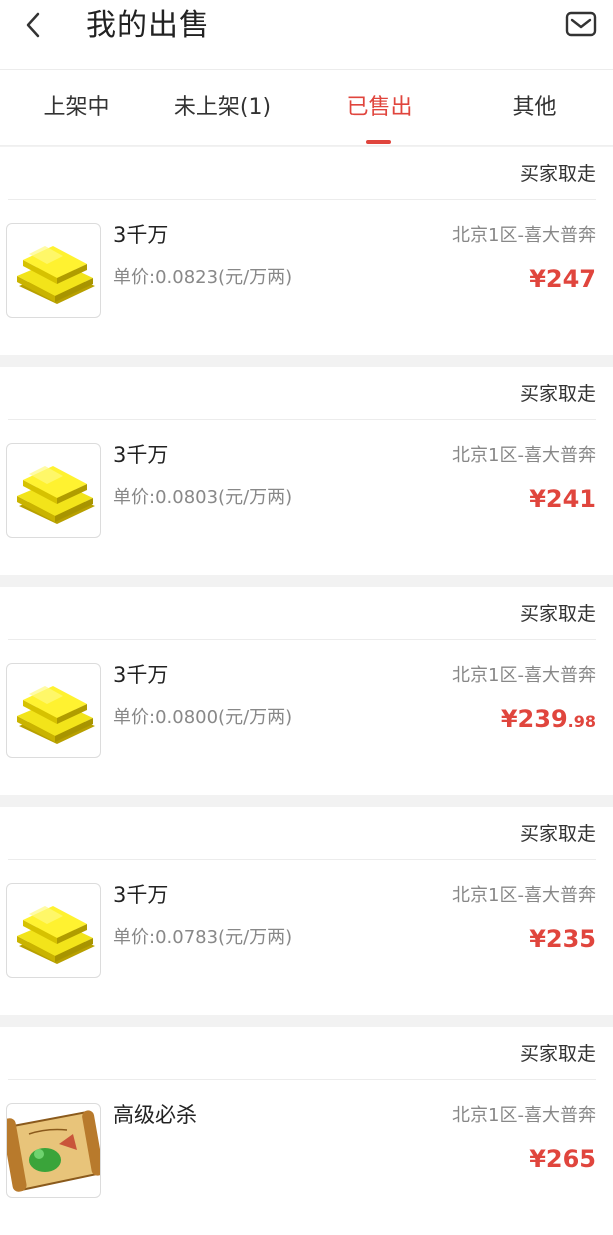 This screenshot has width=613, height=1235. I want to click on unit-price: 单价:0.0800(元/万两), so click(203, 717).